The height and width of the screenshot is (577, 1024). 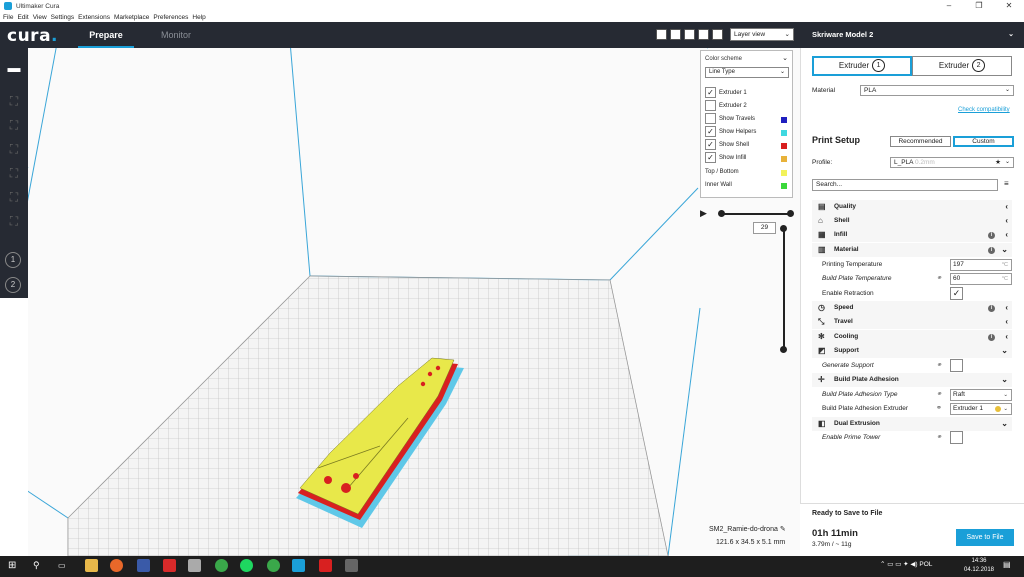 I want to click on category-speed: ◷ Speed i ‹, so click(x=912, y=308).